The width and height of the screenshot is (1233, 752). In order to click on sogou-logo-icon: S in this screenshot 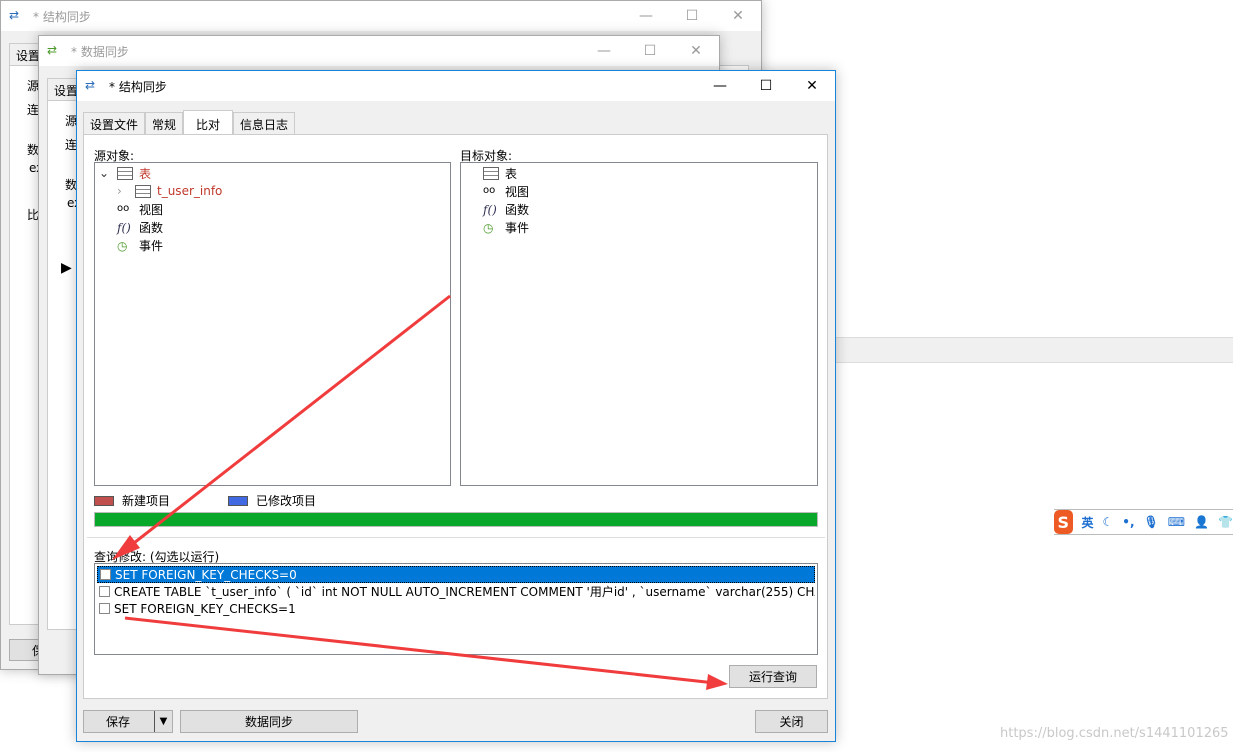, I will do `click(1063, 522)`.